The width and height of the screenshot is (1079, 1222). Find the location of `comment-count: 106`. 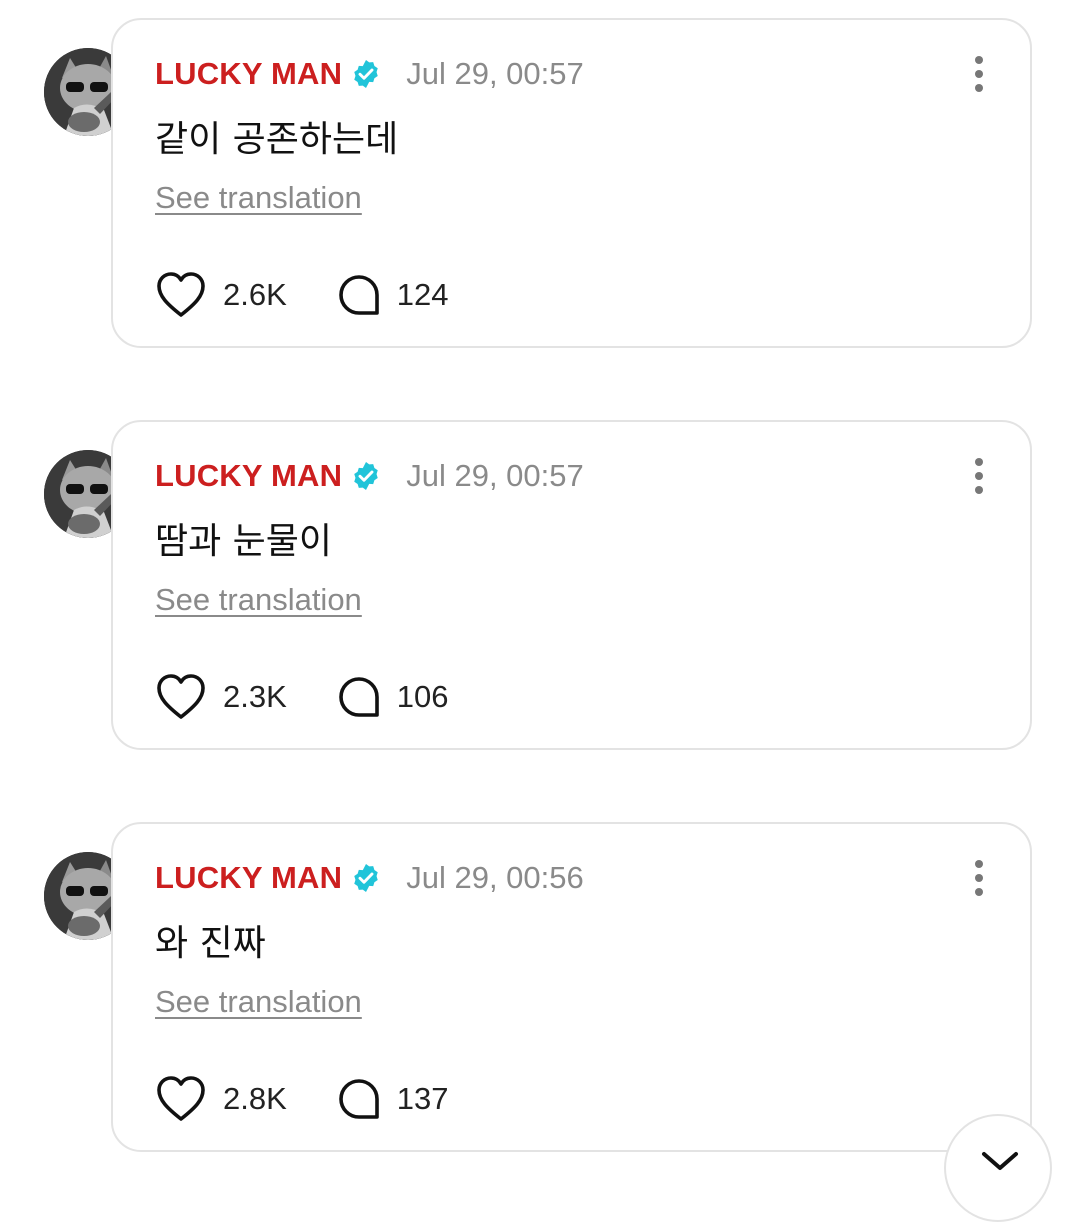

comment-count: 106 is located at coordinates (422, 696).